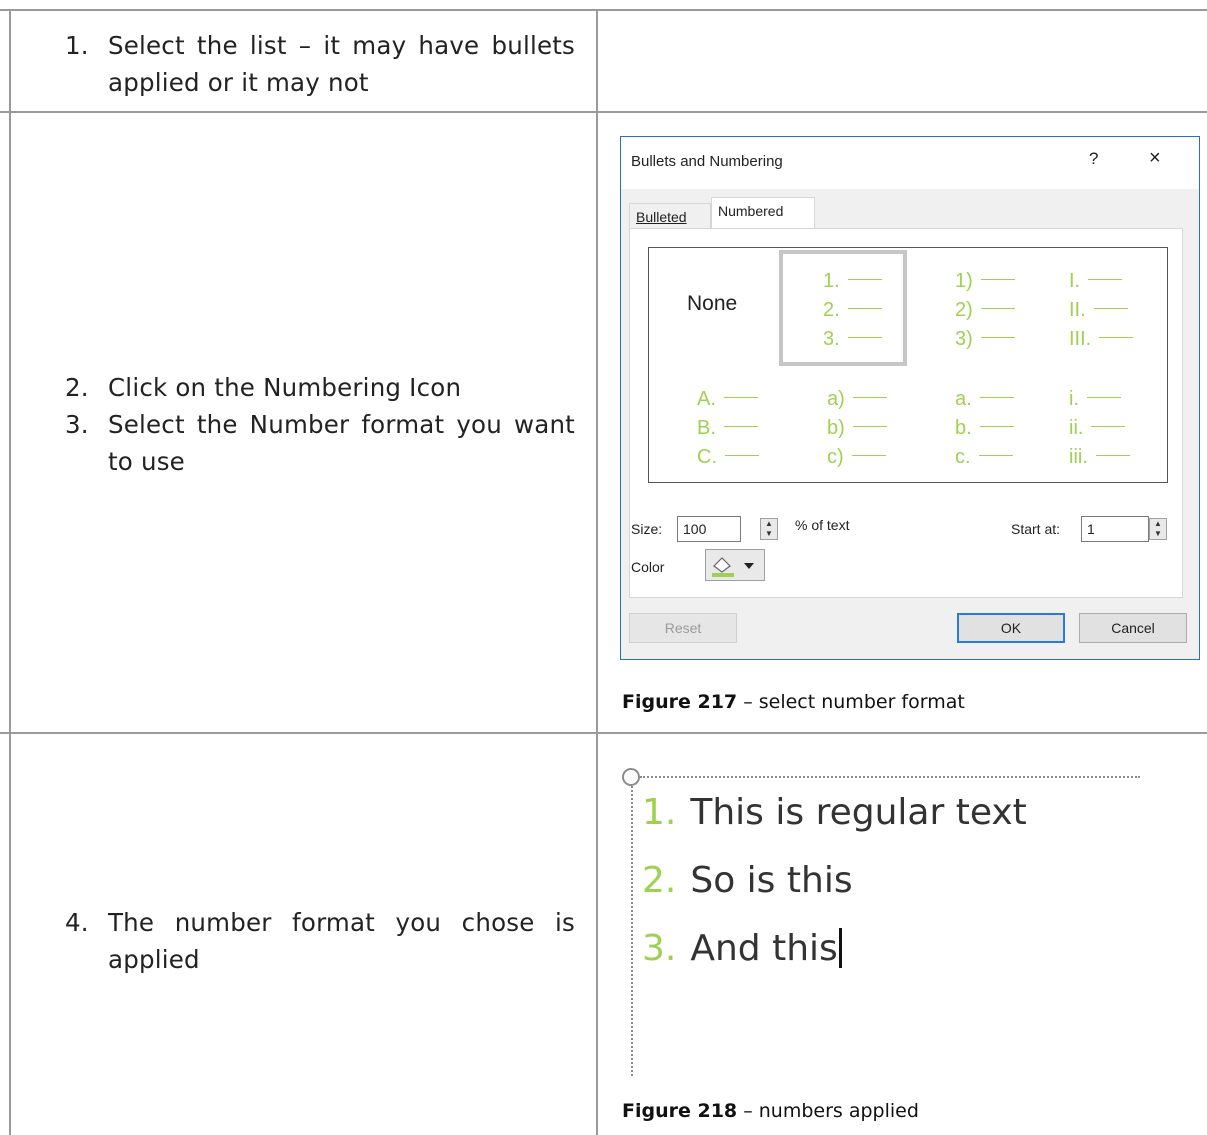  I want to click on dialog-titlebar: Bullets and Numbering ? ×, so click(910, 163).